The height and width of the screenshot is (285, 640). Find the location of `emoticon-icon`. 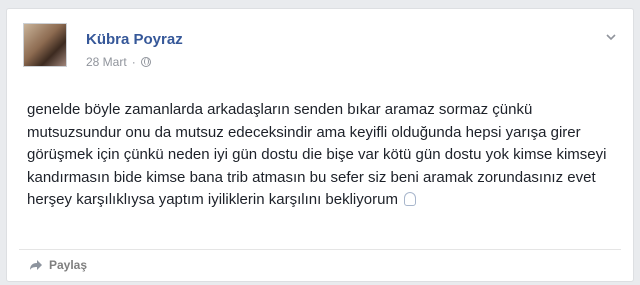

emoticon-icon is located at coordinates (409, 199).